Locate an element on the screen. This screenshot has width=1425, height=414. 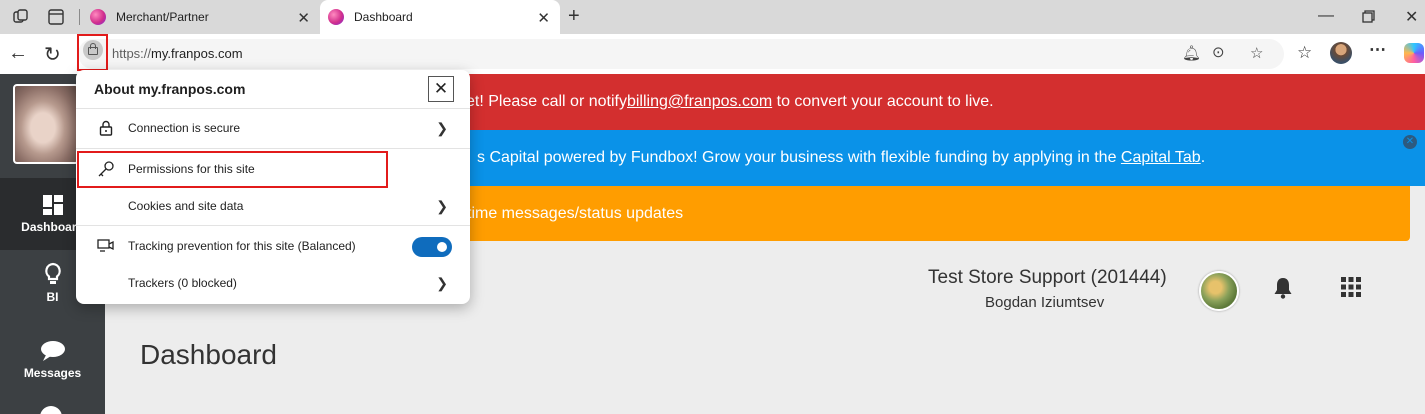
popup-title: About my.franpos.com is located at coordinates (170, 89).